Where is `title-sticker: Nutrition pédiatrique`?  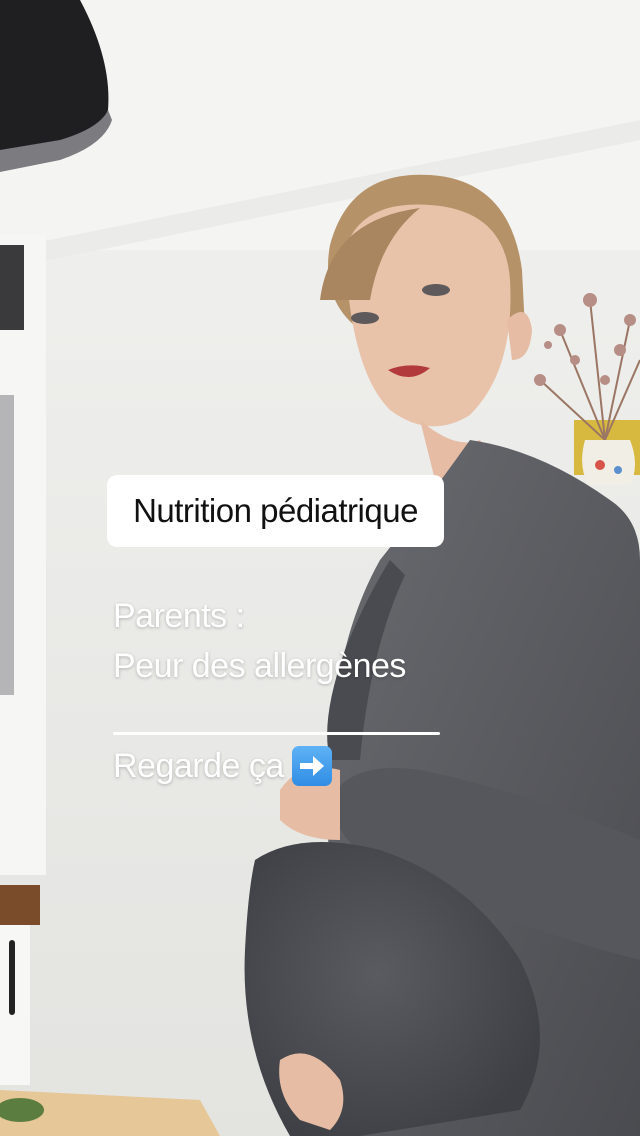
title-sticker: Nutrition pédiatrique is located at coordinates (275, 511).